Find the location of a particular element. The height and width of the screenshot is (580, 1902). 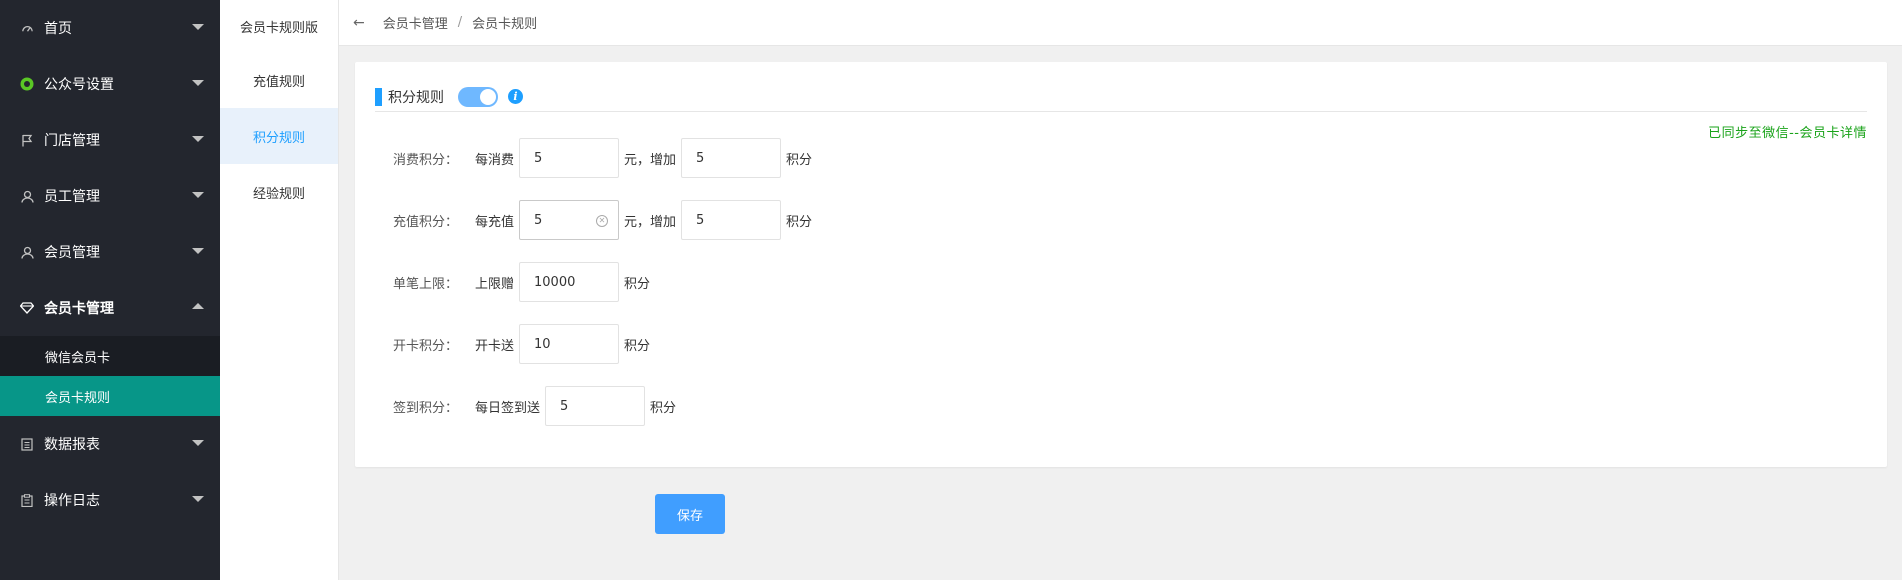

consume-amount-input: 5 is located at coordinates (569, 158).